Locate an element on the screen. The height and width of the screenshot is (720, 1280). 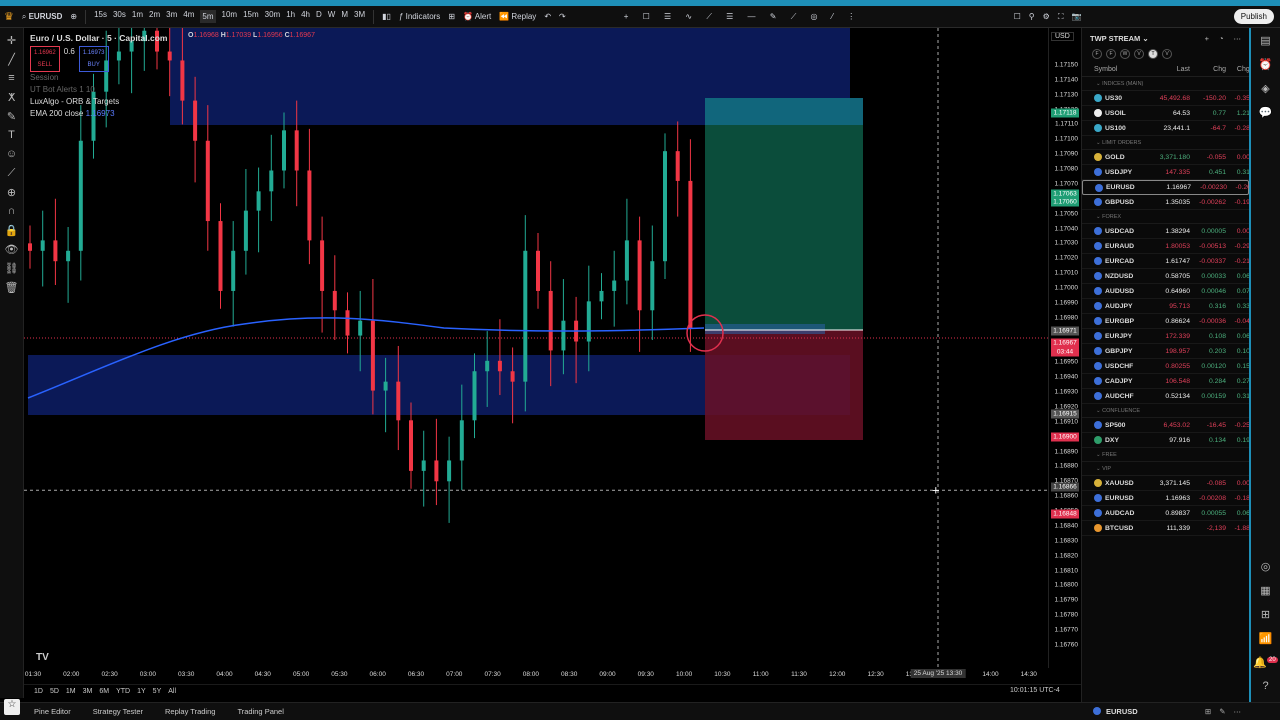
add-symbol-icon: + is located at coordinates (1207, 38).